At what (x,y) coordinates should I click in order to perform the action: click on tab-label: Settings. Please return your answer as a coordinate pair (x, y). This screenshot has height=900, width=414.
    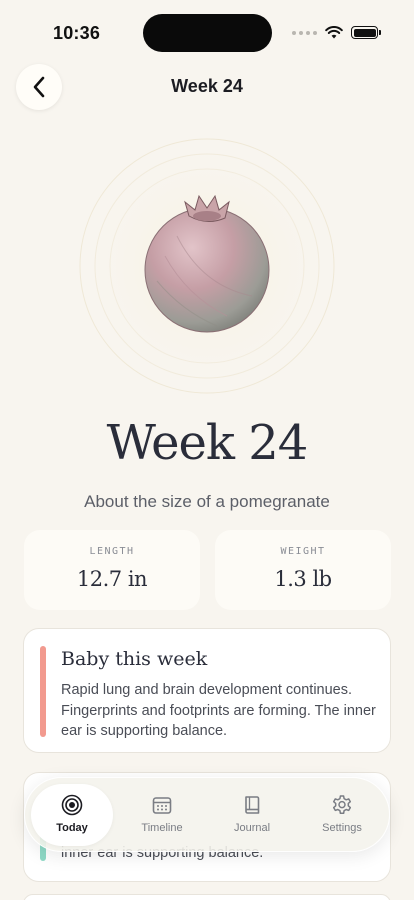
    Looking at the image, I should click on (342, 828).